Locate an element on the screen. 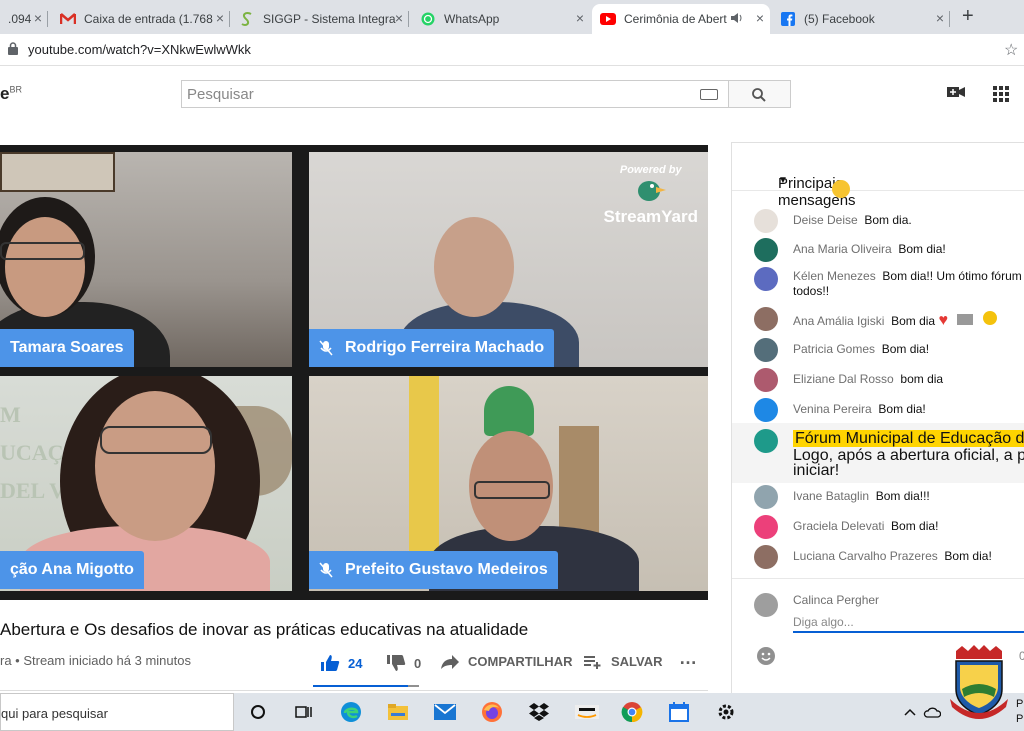  chat-header: Principais mensagens ▼ is located at coordinates (878, 176).